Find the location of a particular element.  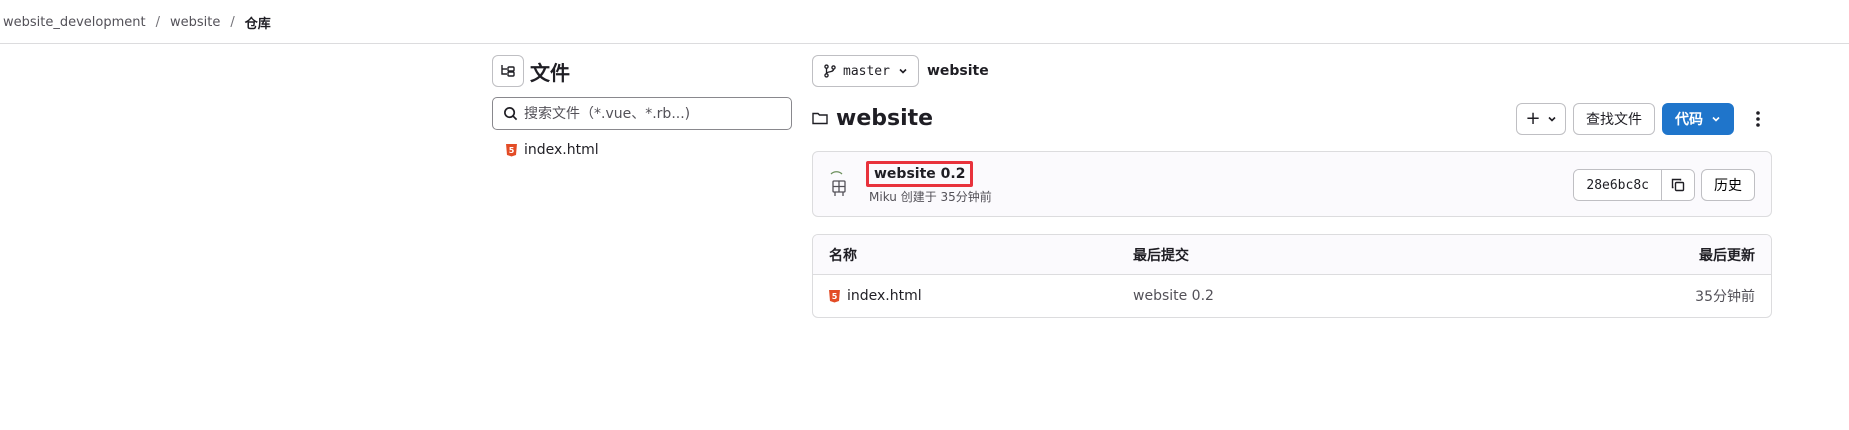

breadcrumb-current: 仓库 is located at coordinates (258, 22).